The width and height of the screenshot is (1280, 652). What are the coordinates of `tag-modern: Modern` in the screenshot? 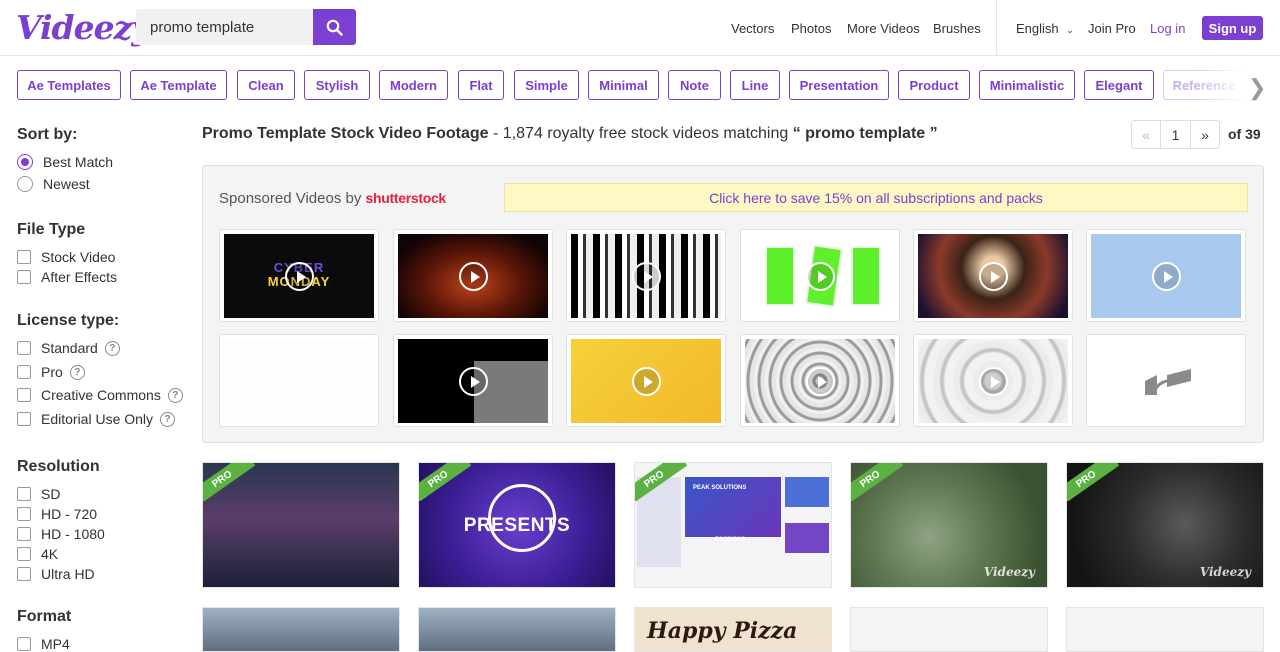 It's located at (413, 85).